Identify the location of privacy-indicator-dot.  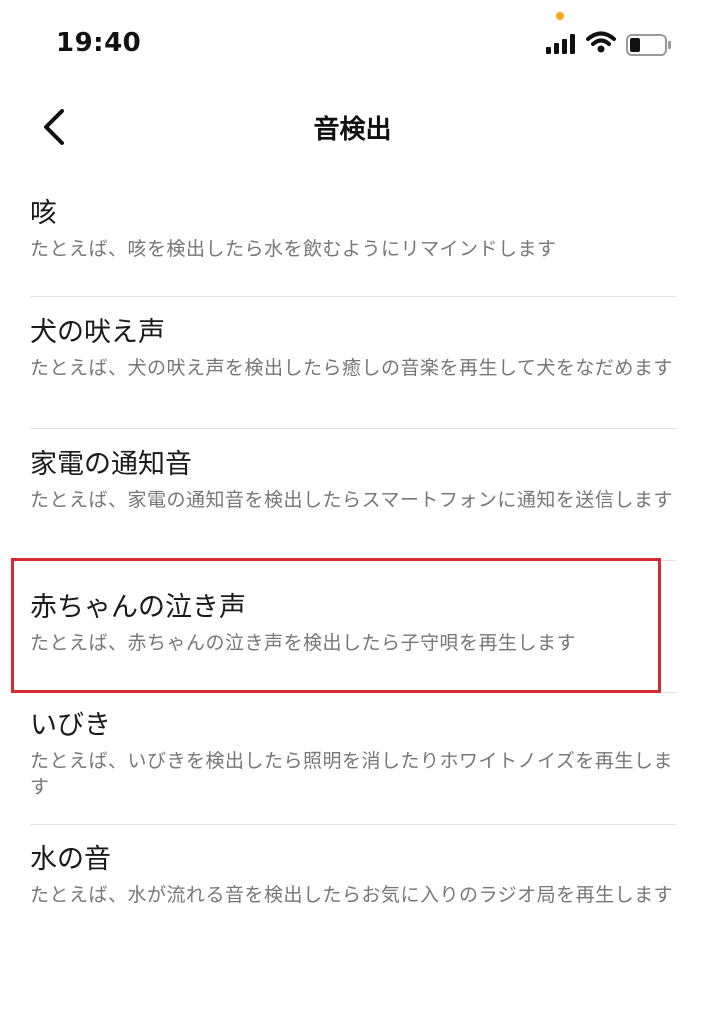
(560, 16).